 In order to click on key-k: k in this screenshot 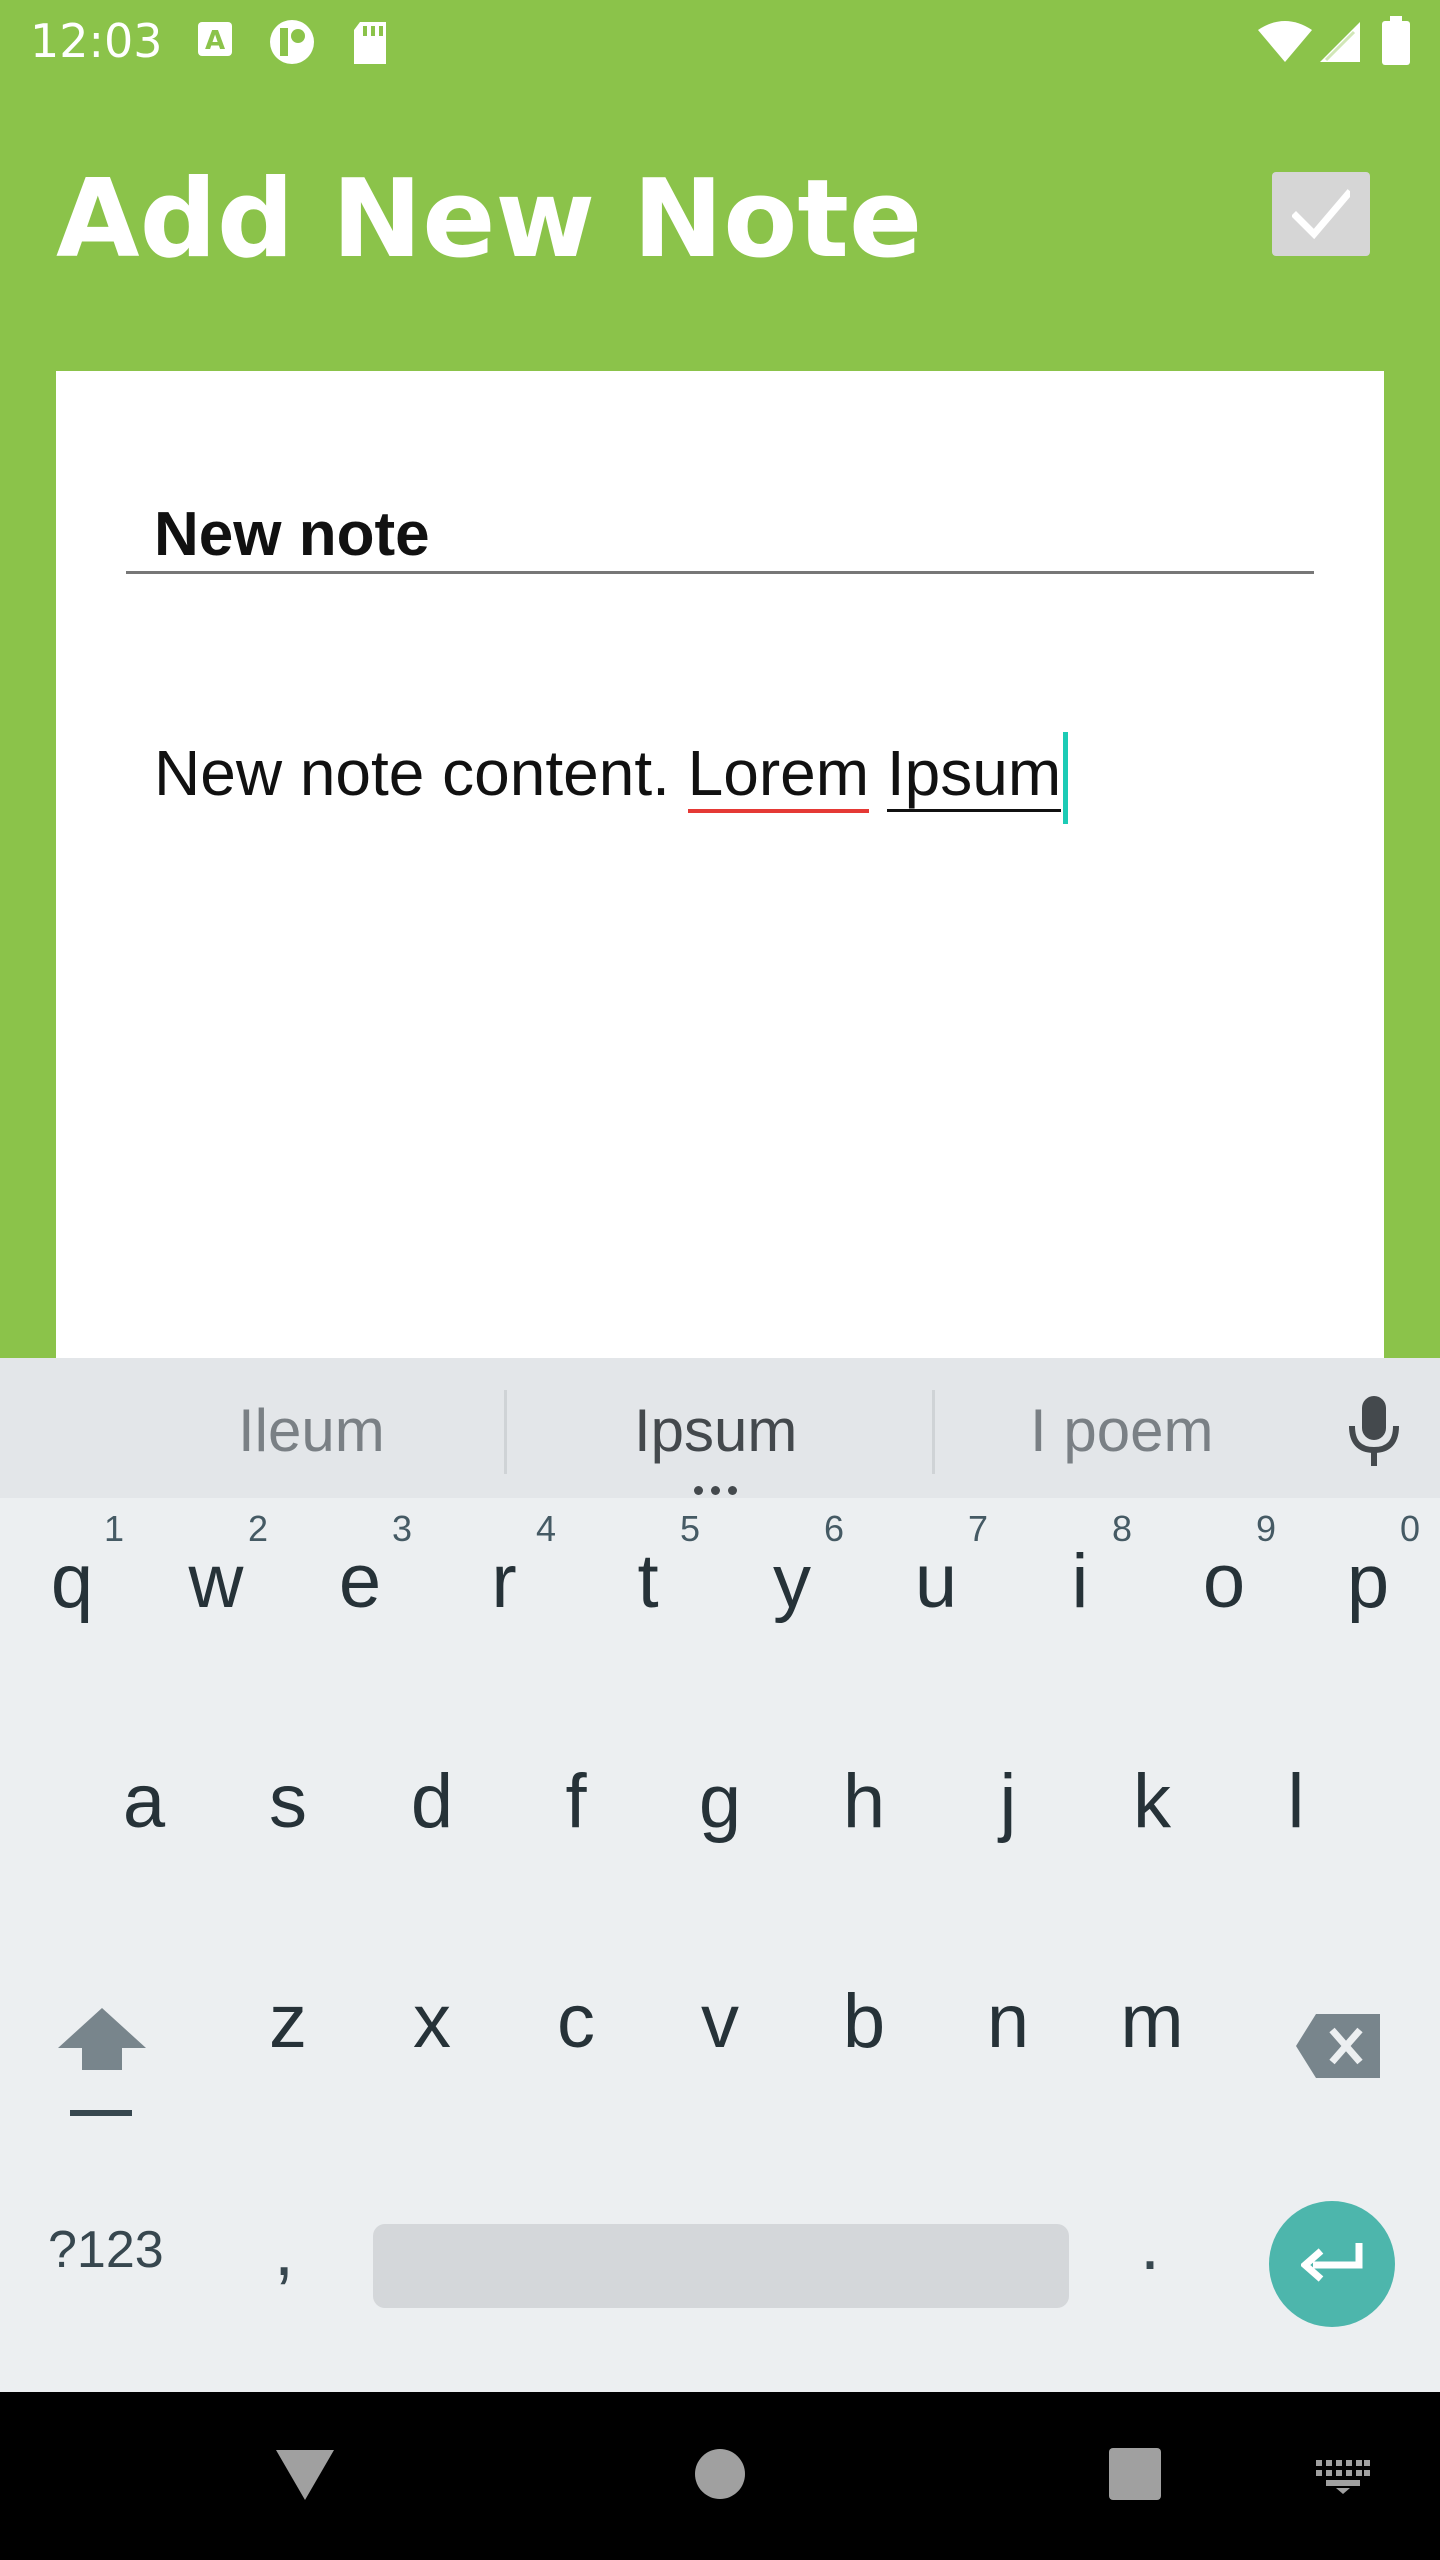, I will do `click(1152, 1802)`.